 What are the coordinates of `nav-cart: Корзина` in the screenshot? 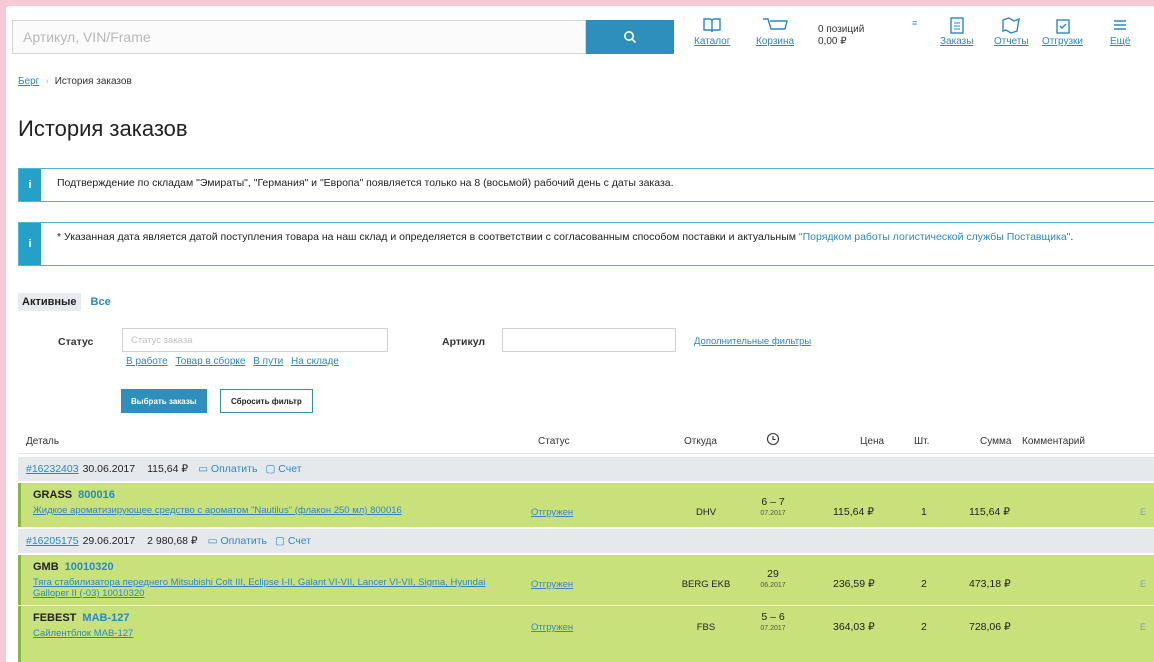 It's located at (775, 31).